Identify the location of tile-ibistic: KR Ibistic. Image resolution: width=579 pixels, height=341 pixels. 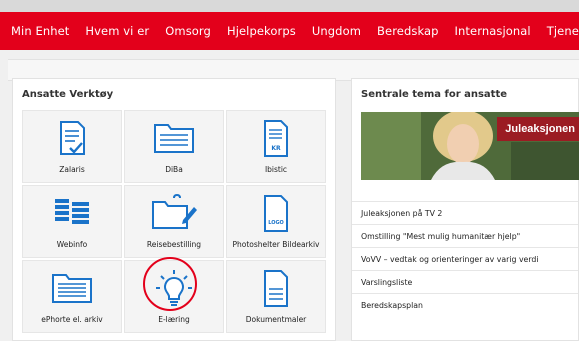
(276, 146).